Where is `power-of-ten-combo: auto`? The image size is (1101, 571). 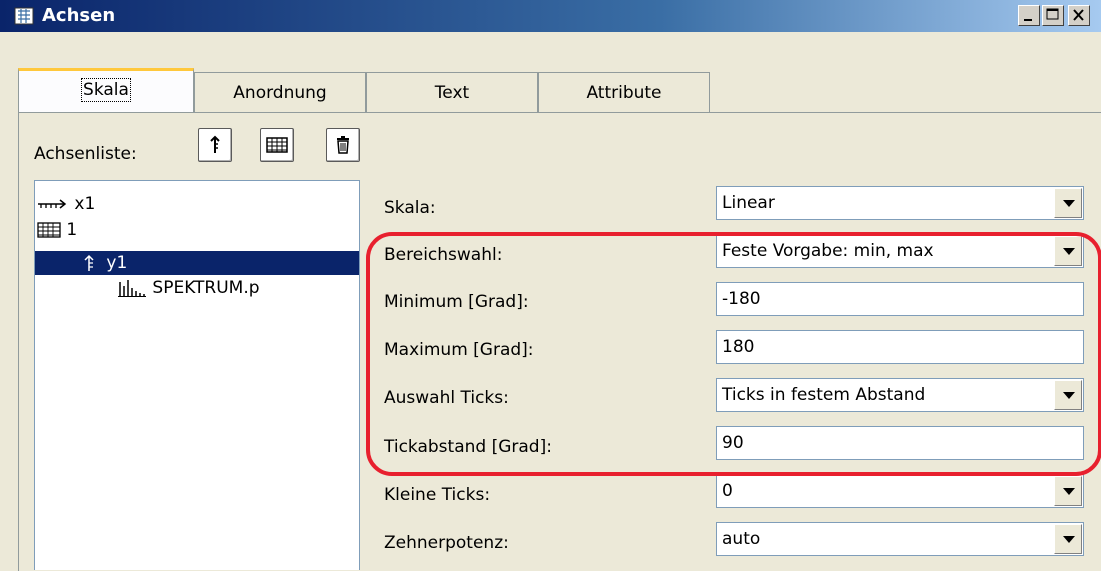 power-of-ten-combo: auto is located at coordinates (900, 539).